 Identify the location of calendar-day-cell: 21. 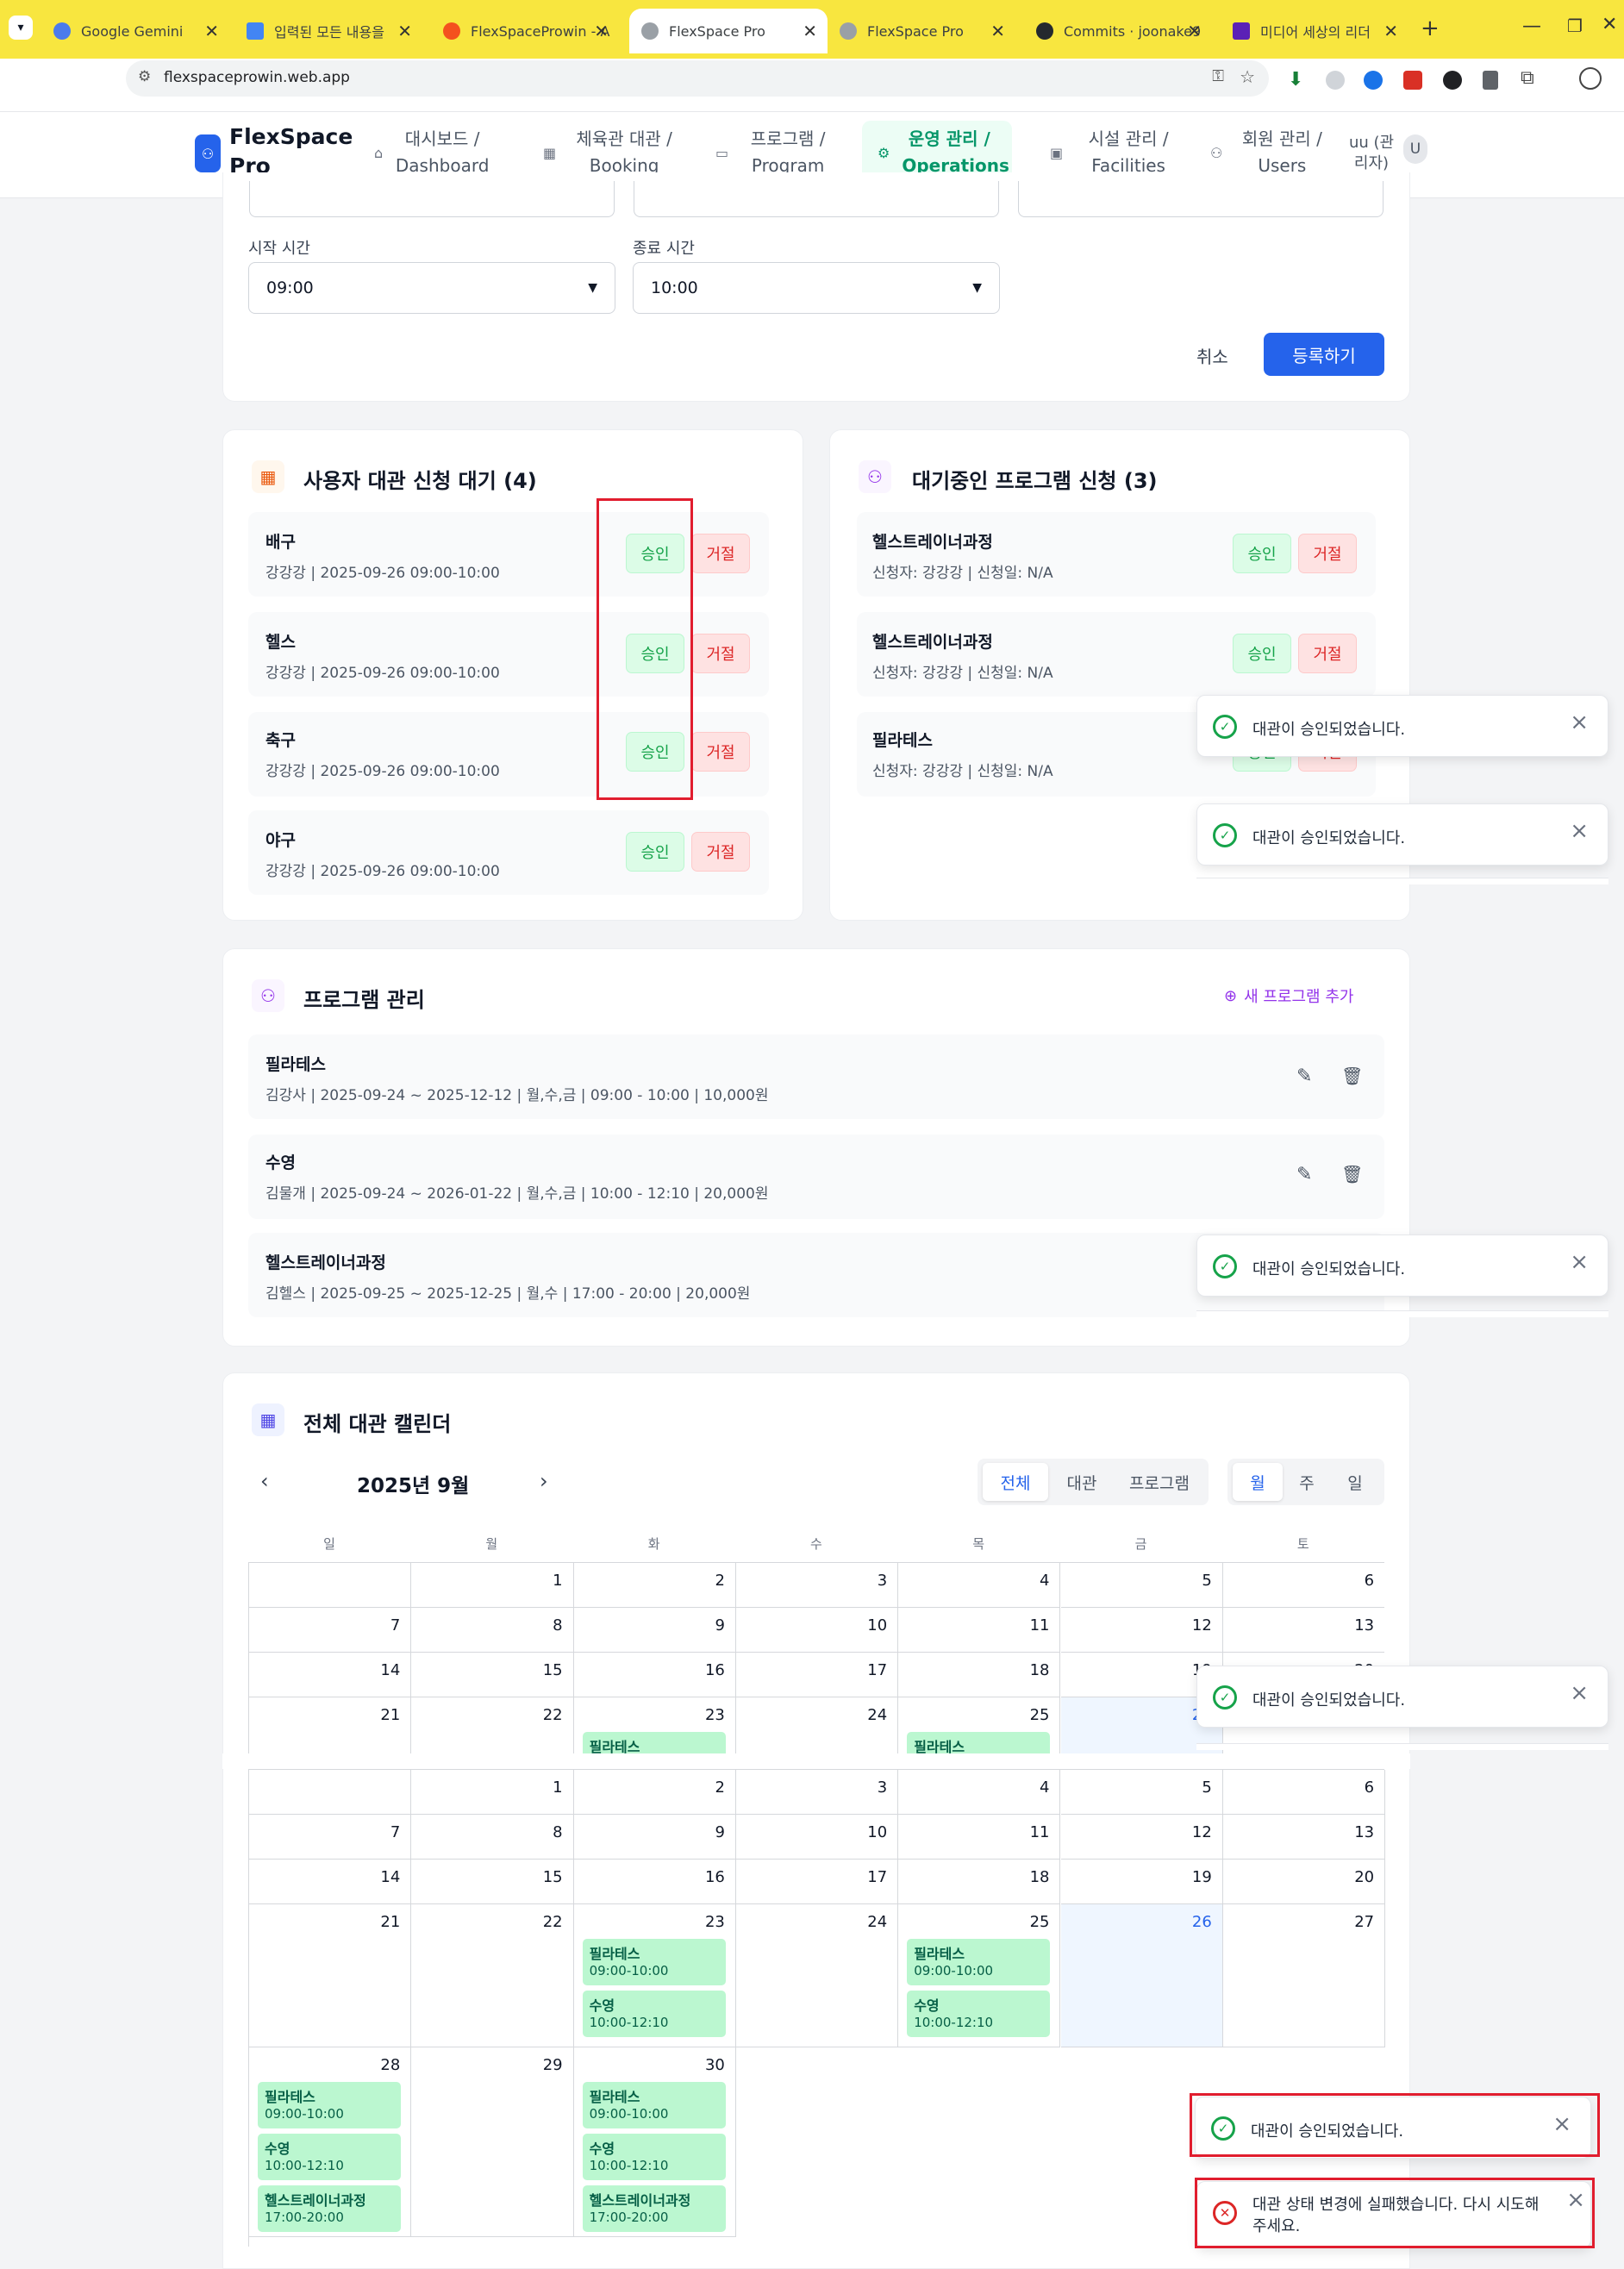
(331, 1975).